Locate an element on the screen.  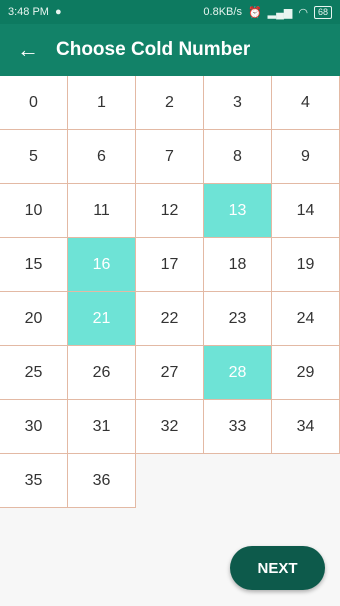
status-time: 3:48 PM is located at coordinates (28, 12).